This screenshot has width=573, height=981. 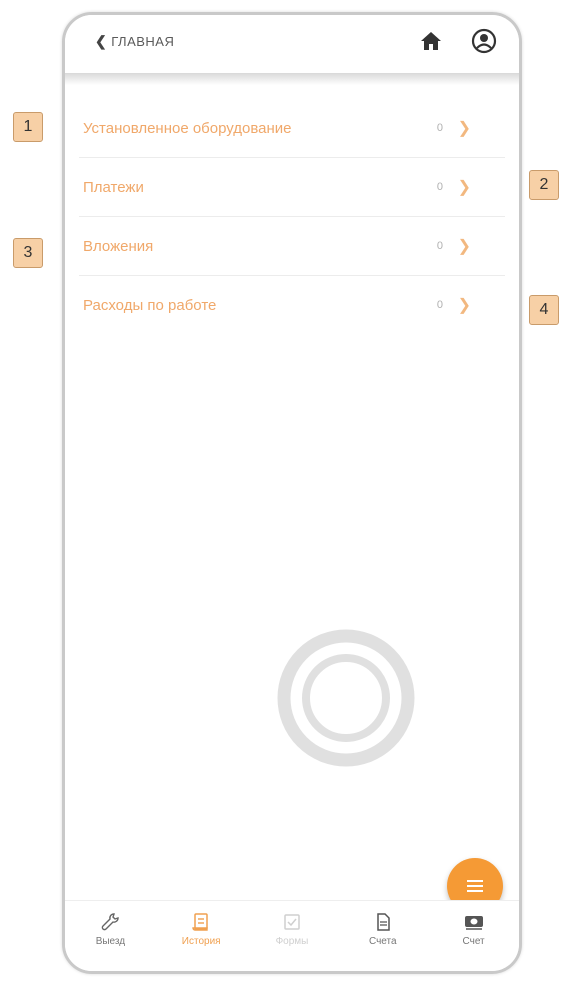 I want to click on nav-label: Счет, so click(x=473, y=941).